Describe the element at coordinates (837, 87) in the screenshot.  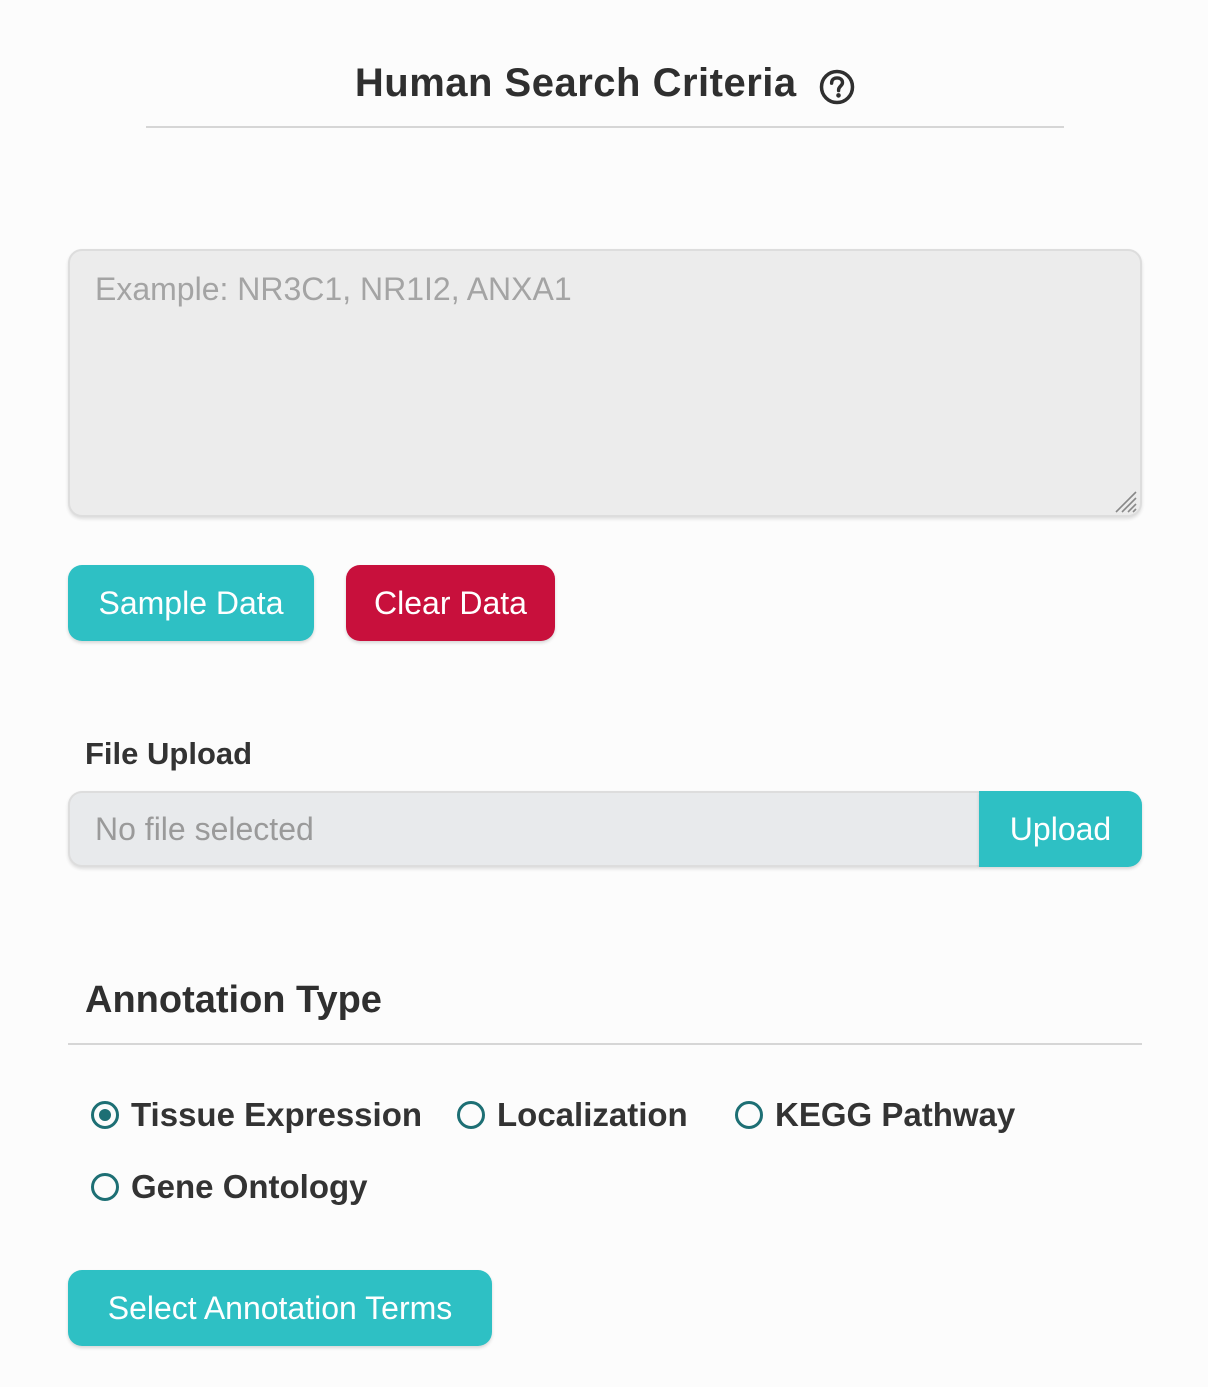
I see `question-circle-icon` at that location.